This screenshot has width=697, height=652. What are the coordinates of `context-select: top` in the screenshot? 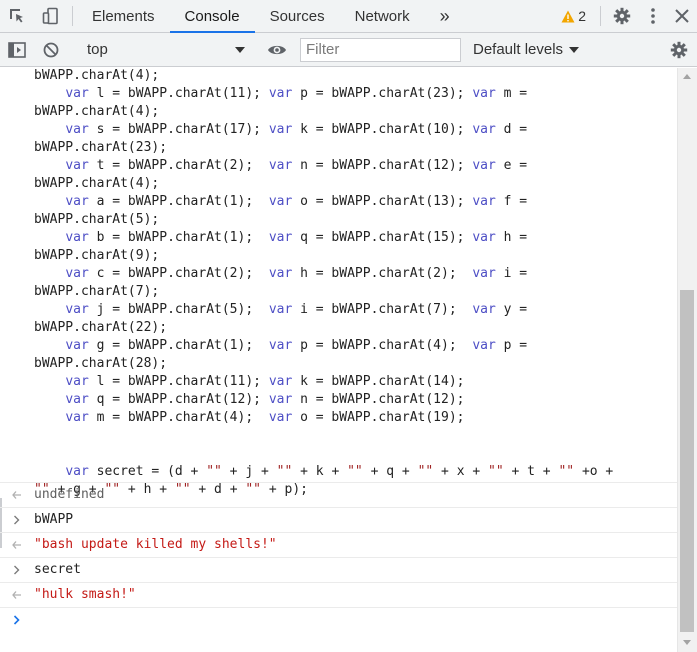 It's located at (167, 50).